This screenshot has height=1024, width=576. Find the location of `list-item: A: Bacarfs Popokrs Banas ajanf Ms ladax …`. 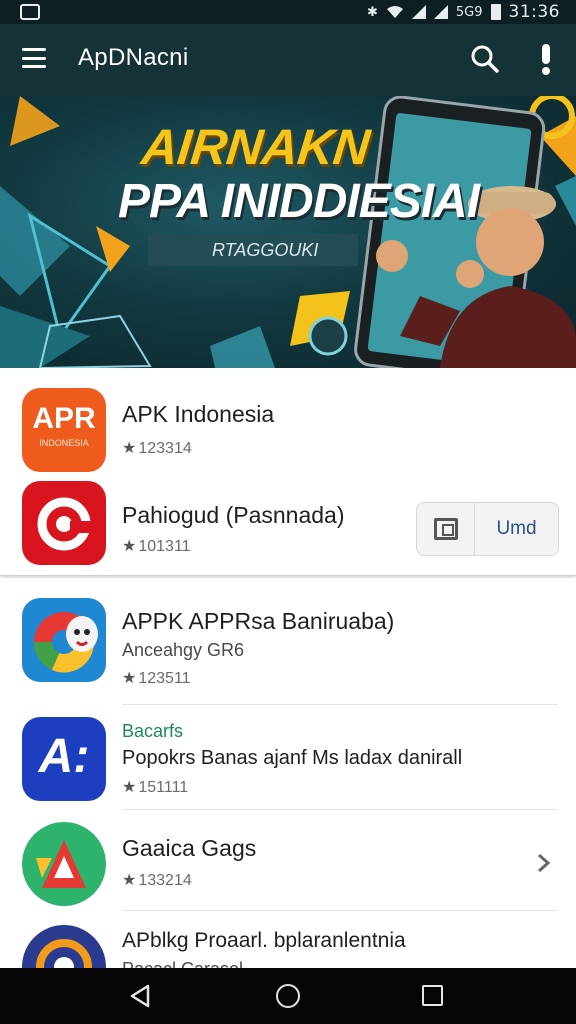

list-item: A: Bacarfs Popokrs Banas ajanf Ms ladax … is located at coordinates (288, 757).